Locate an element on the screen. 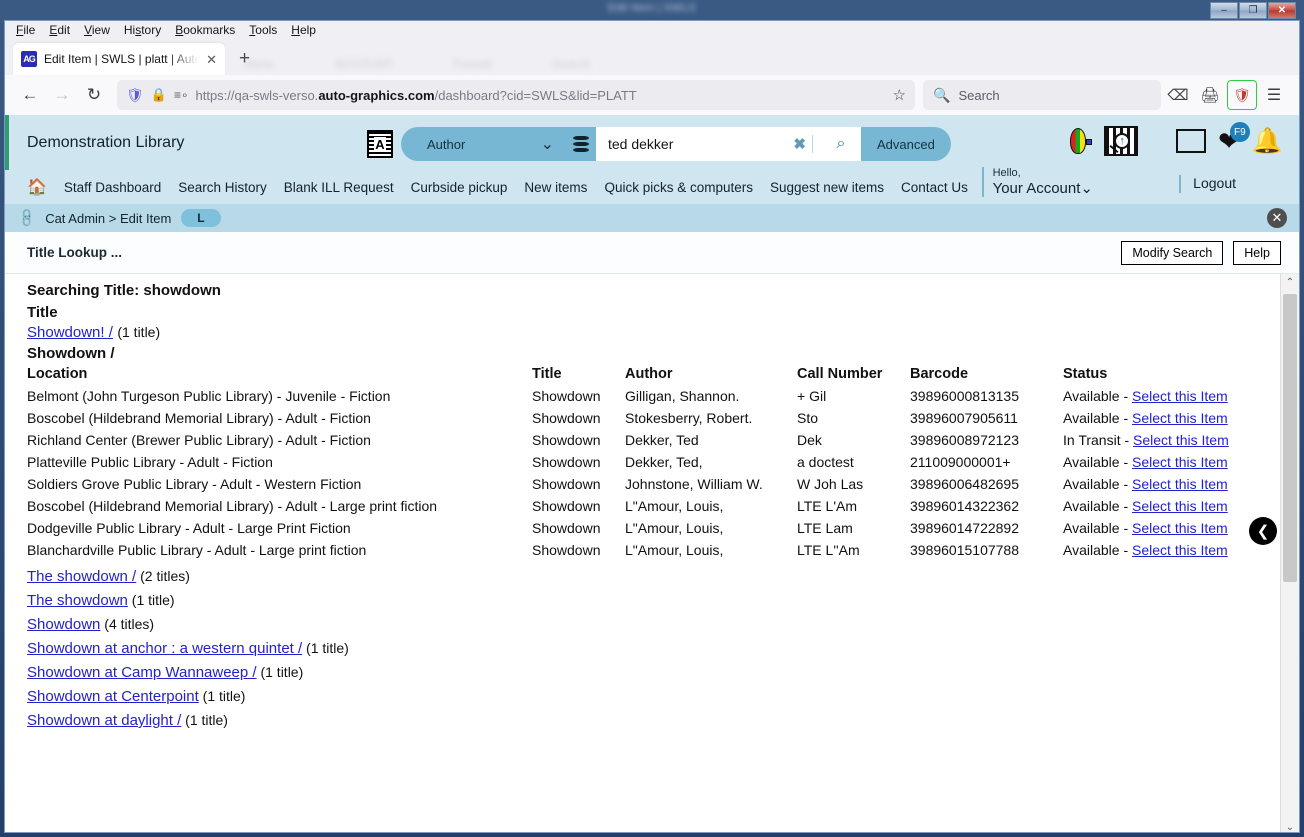 The image size is (1304, 837). extension-icon: 🛡 is located at coordinates (1242, 95).